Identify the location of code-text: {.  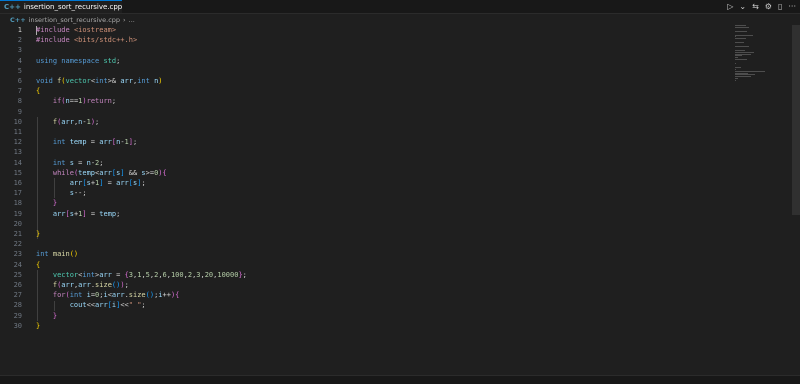
(38, 264).